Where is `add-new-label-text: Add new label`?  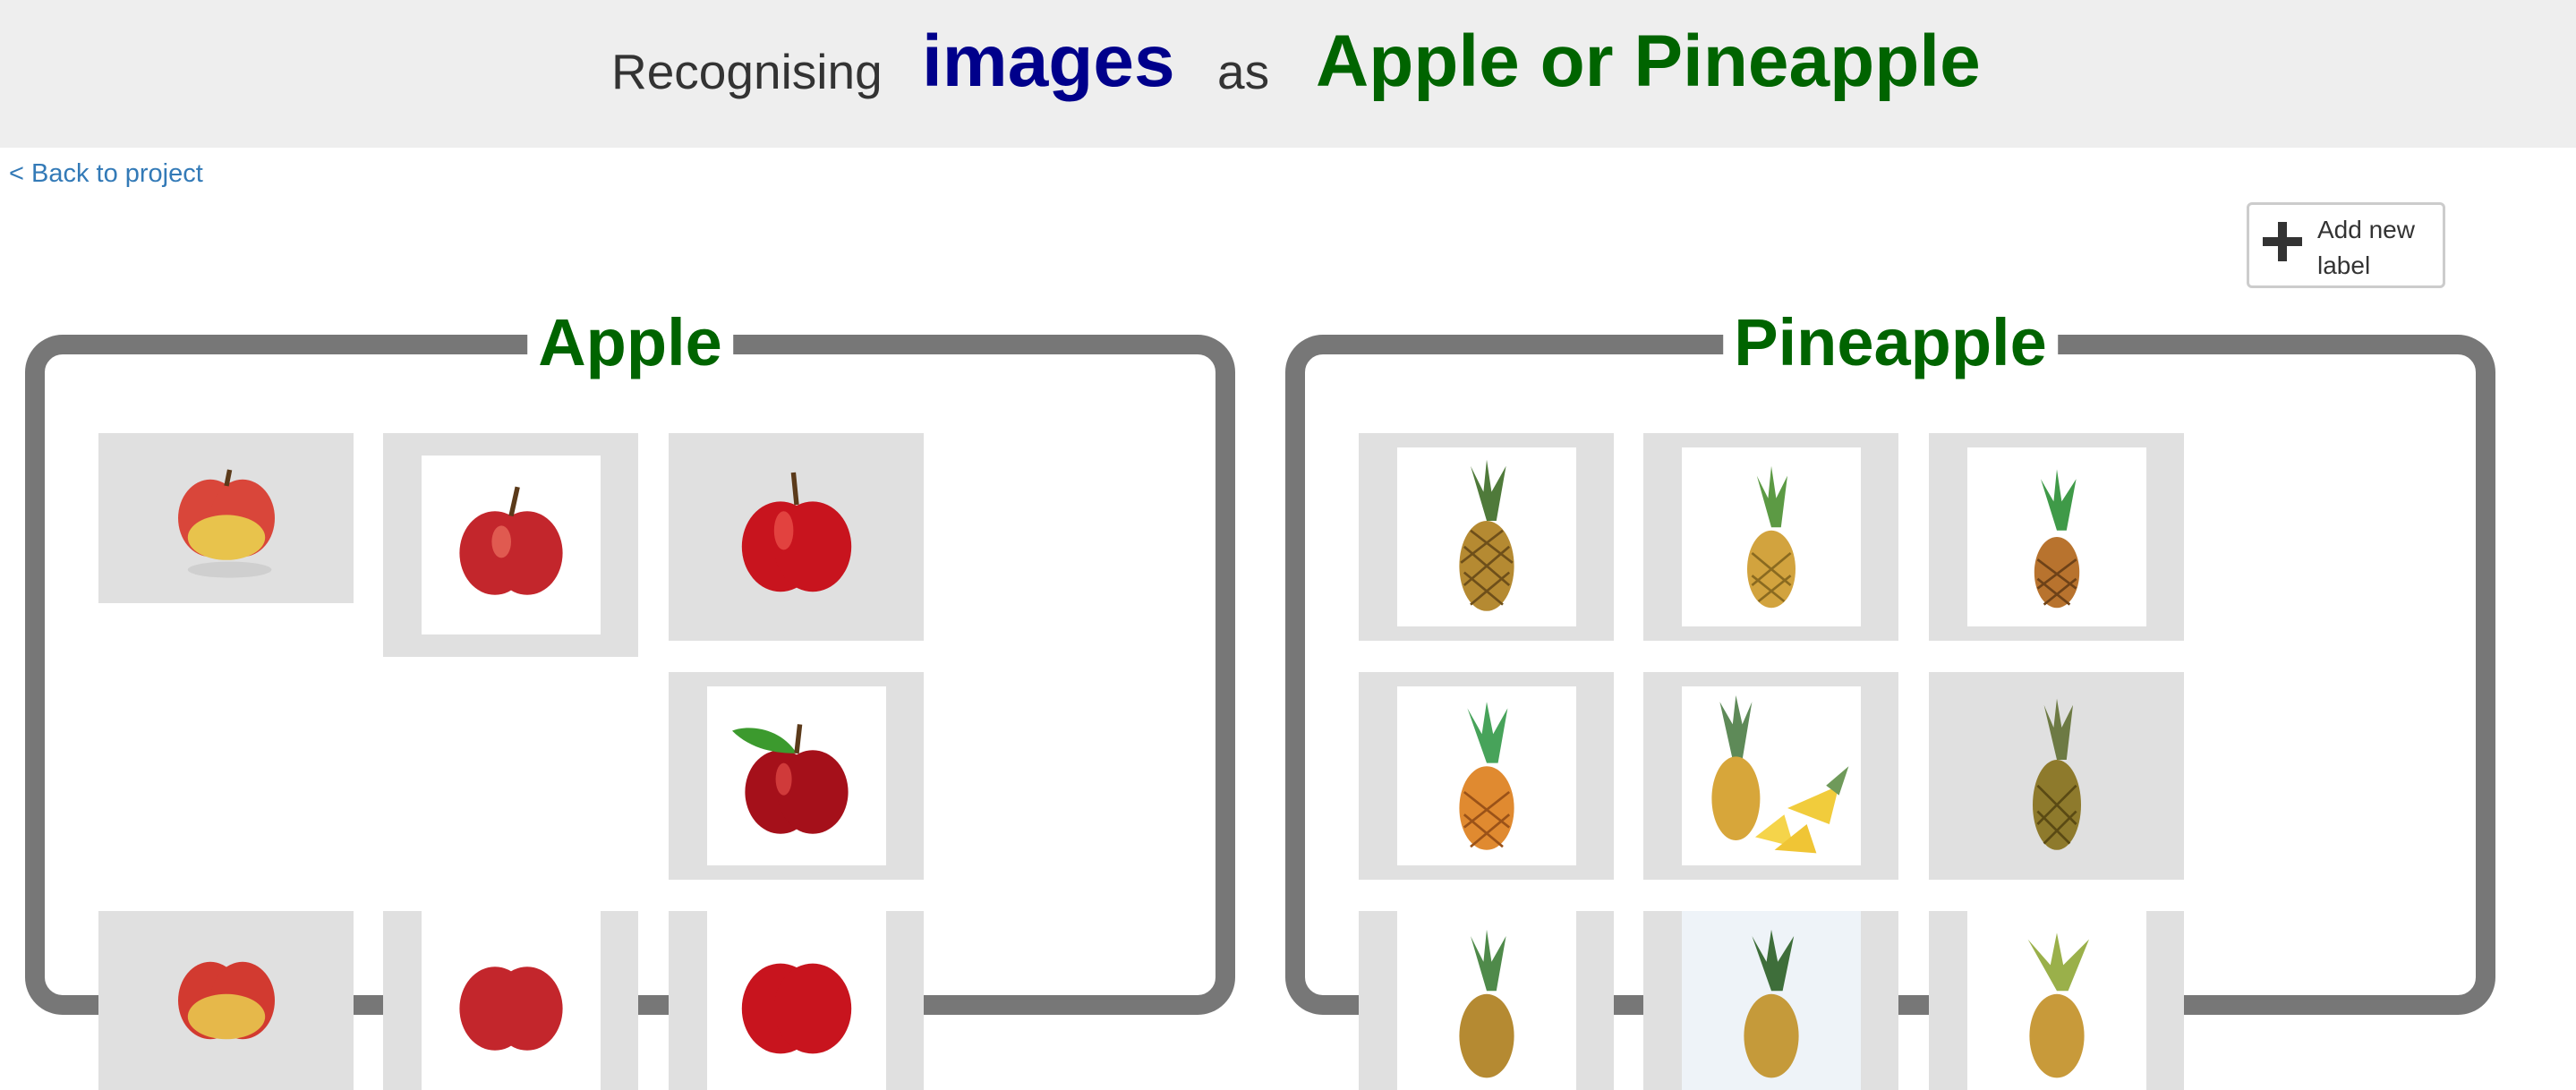
add-new-label-text: Add new label is located at coordinates (2366, 247).